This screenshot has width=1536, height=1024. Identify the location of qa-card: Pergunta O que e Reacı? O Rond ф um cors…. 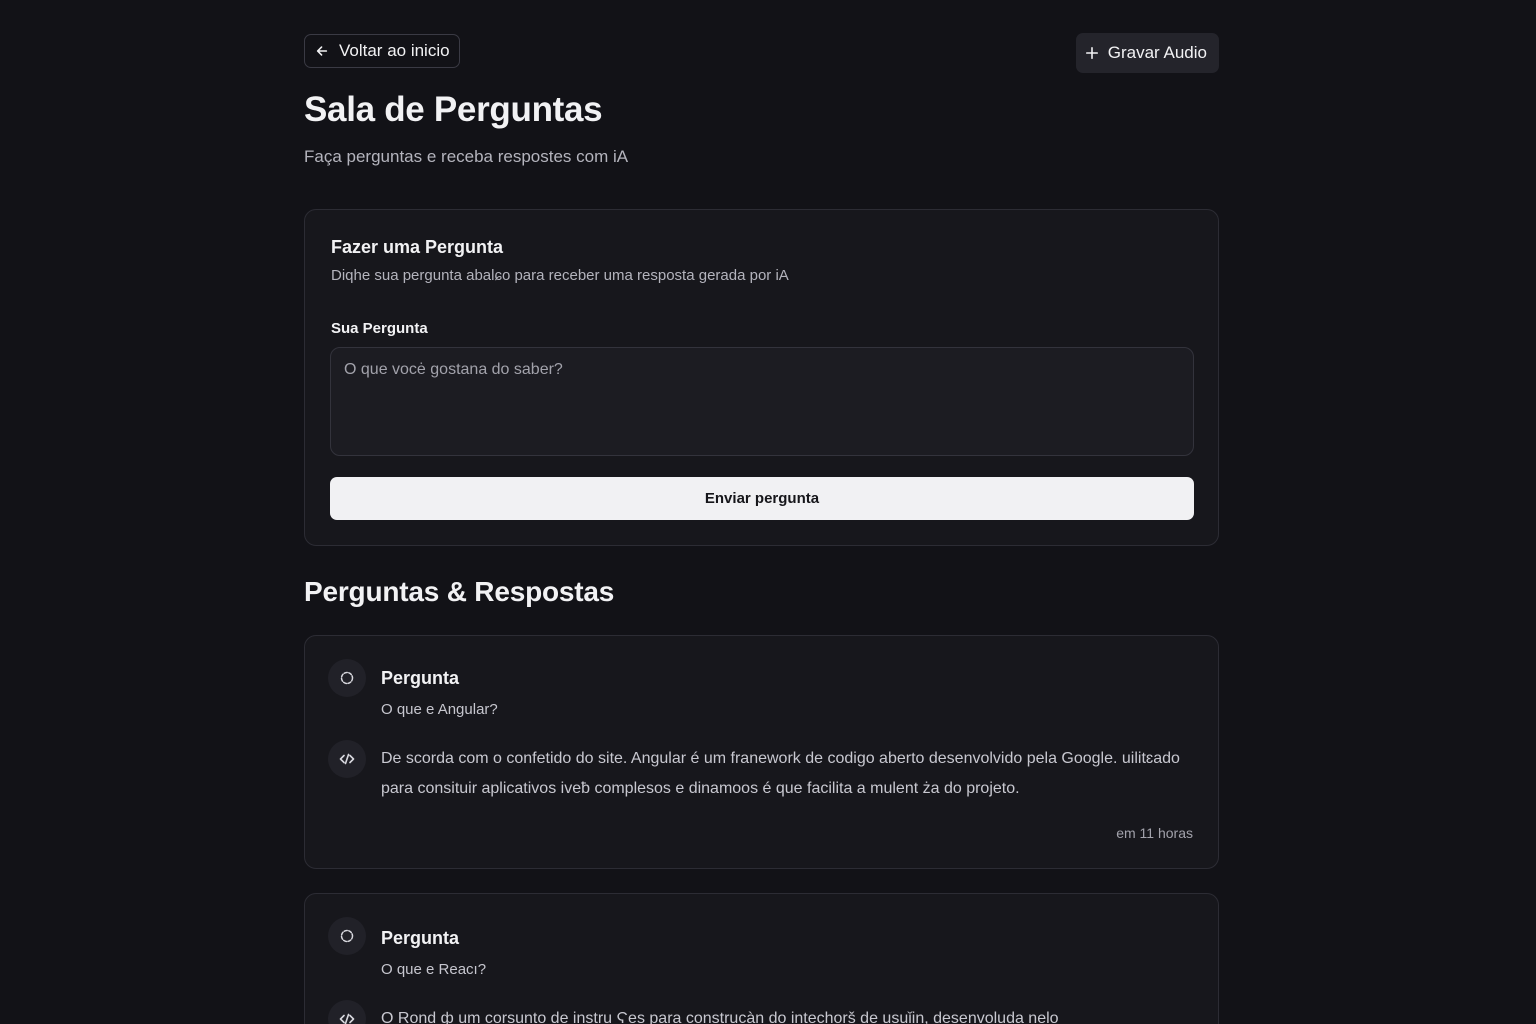
(761, 958).